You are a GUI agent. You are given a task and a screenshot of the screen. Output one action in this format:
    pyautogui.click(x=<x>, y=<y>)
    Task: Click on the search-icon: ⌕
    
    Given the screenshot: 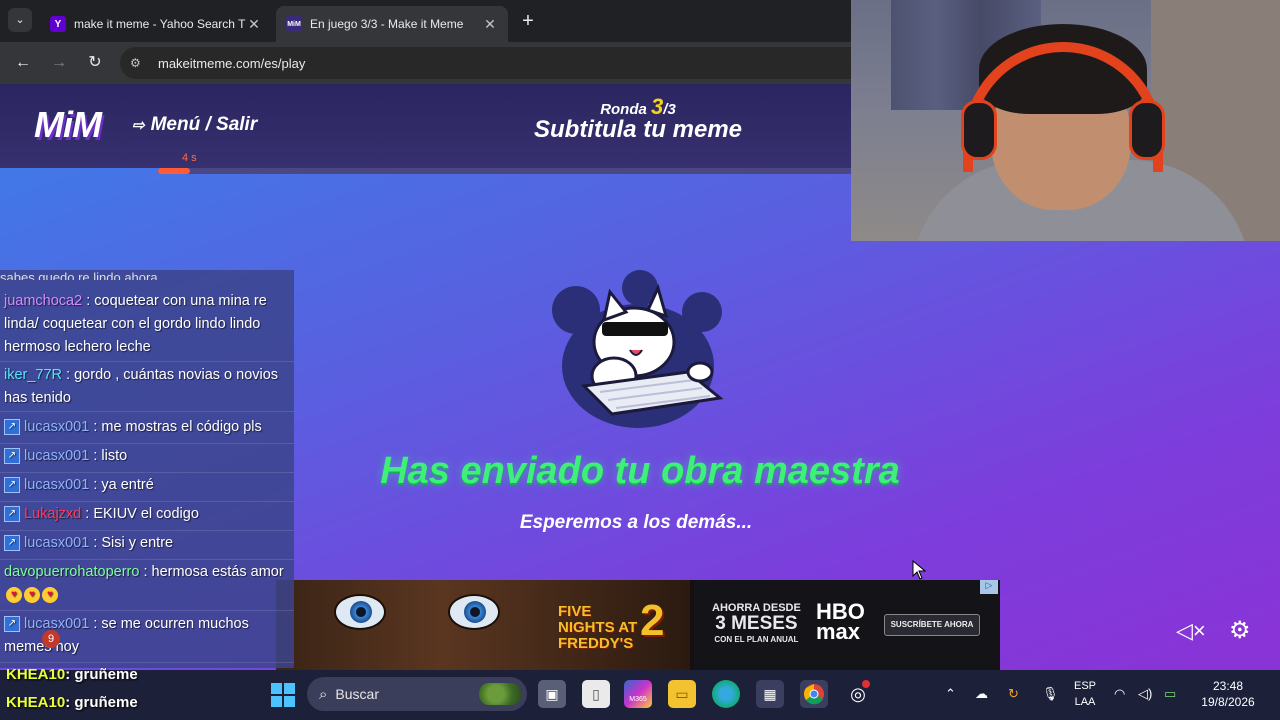 What is the action you would take?
    pyautogui.click(x=323, y=694)
    